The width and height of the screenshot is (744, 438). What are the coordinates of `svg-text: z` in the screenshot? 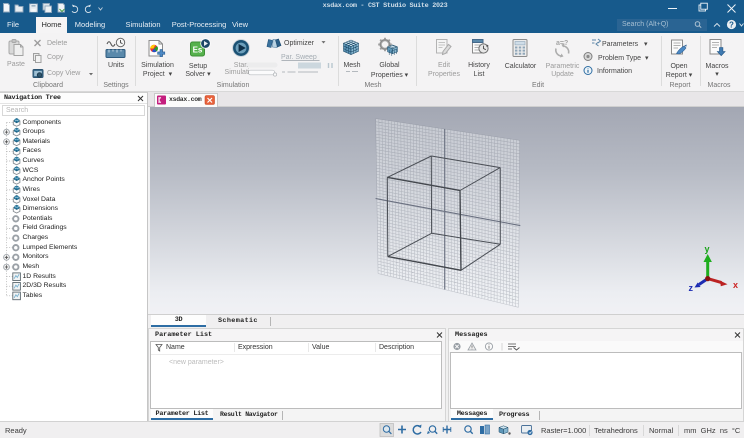 It's located at (691, 288).